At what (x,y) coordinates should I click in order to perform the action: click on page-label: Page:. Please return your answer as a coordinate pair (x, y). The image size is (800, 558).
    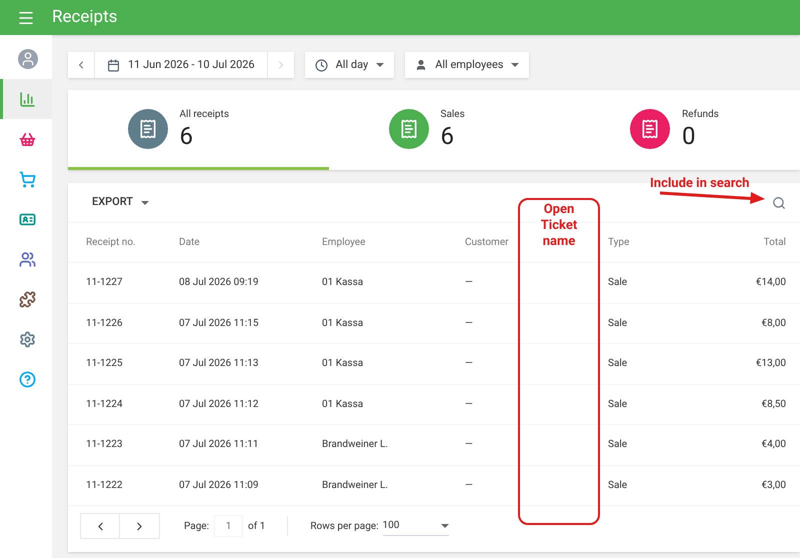
    Looking at the image, I should click on (197, 527).